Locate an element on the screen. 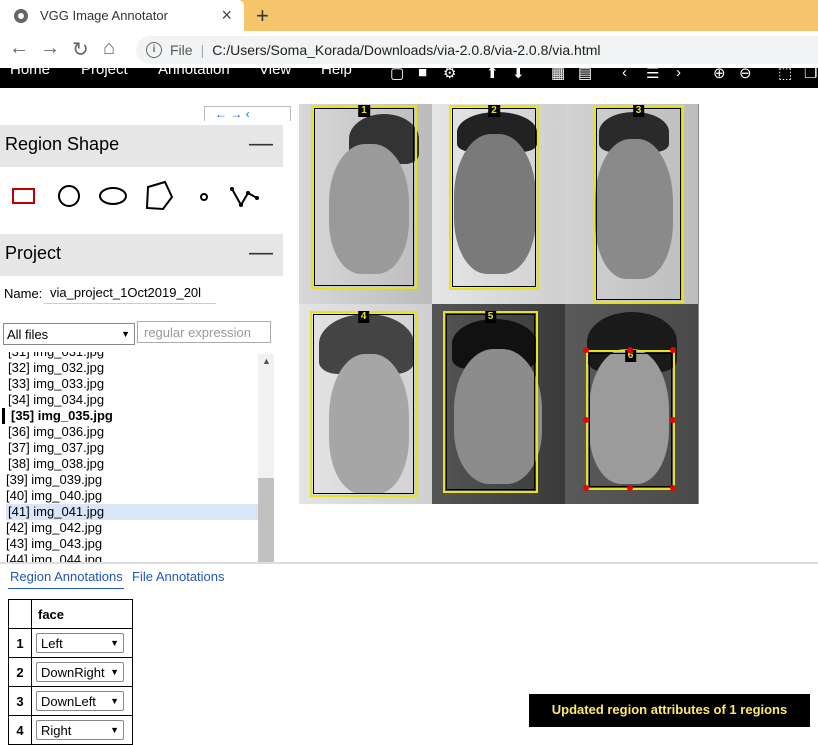 Image resolution: width=818 pixels, height=745 pixels. menu-help: Help is located at coordinates (336, 73).